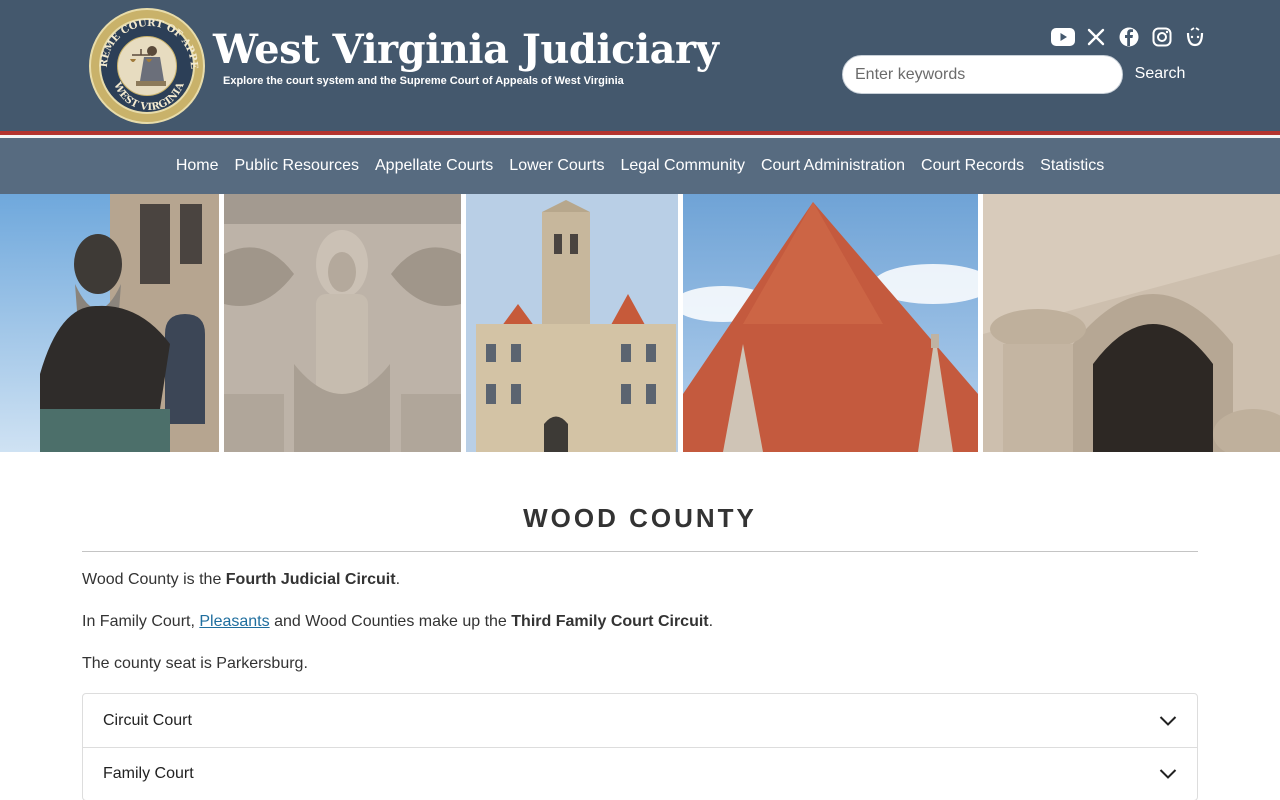  I want to click on svg-text: WEST VIRGINIA, so click(149, 96).